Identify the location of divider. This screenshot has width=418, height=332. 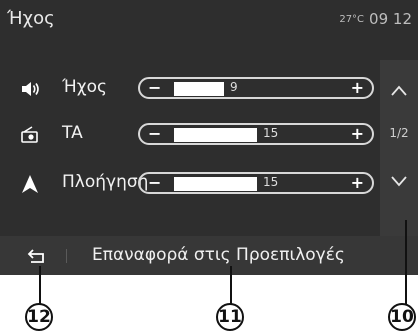
(66, 256).